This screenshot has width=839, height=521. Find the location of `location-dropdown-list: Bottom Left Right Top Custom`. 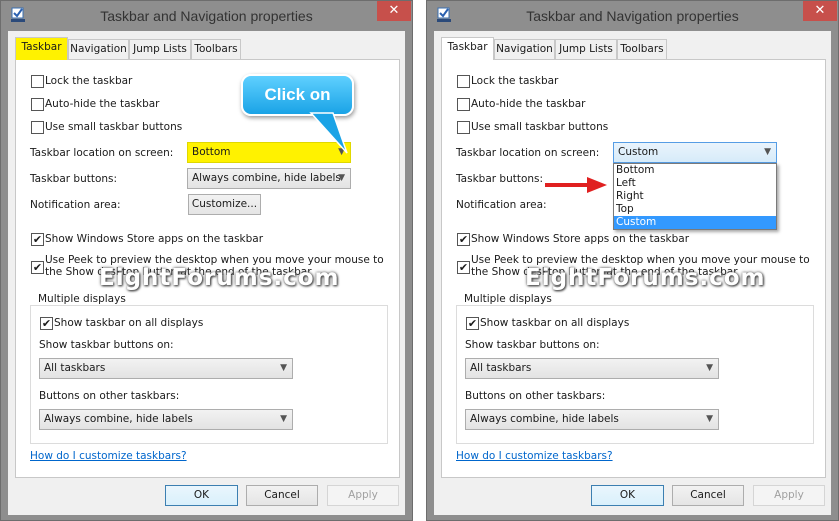

location-dropdown-list: Bottom Left Right Top Custom is located at coordinates (695, 196).